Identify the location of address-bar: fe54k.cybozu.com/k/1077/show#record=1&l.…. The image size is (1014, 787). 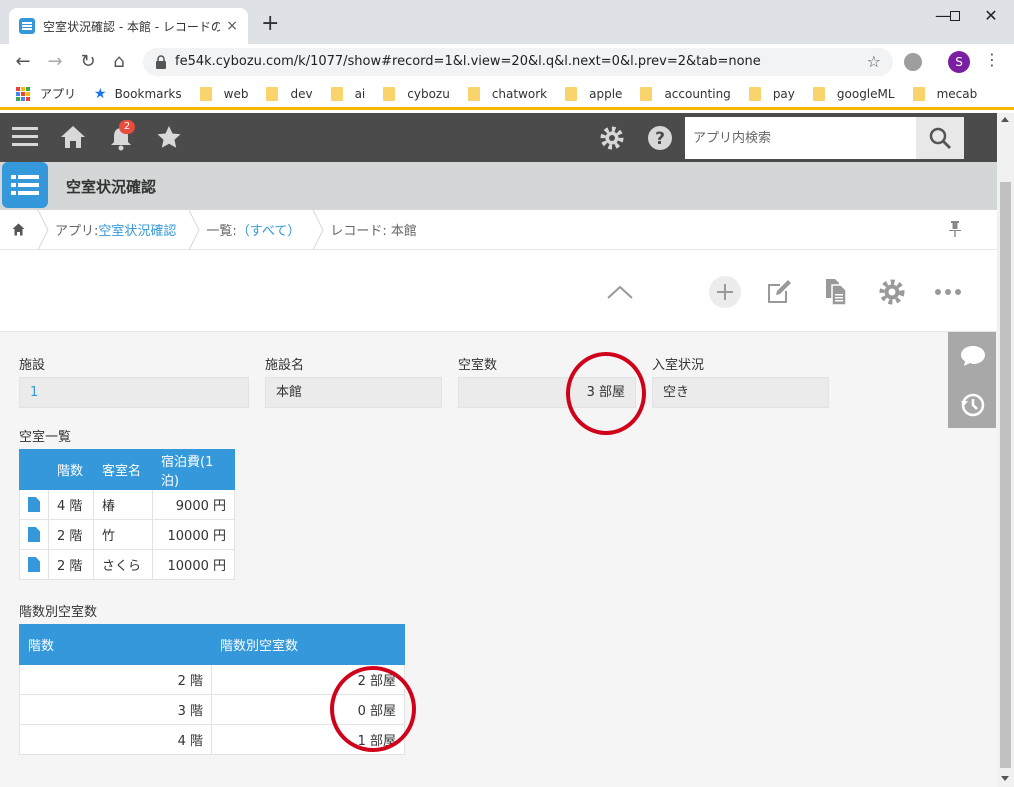
(518, 62).